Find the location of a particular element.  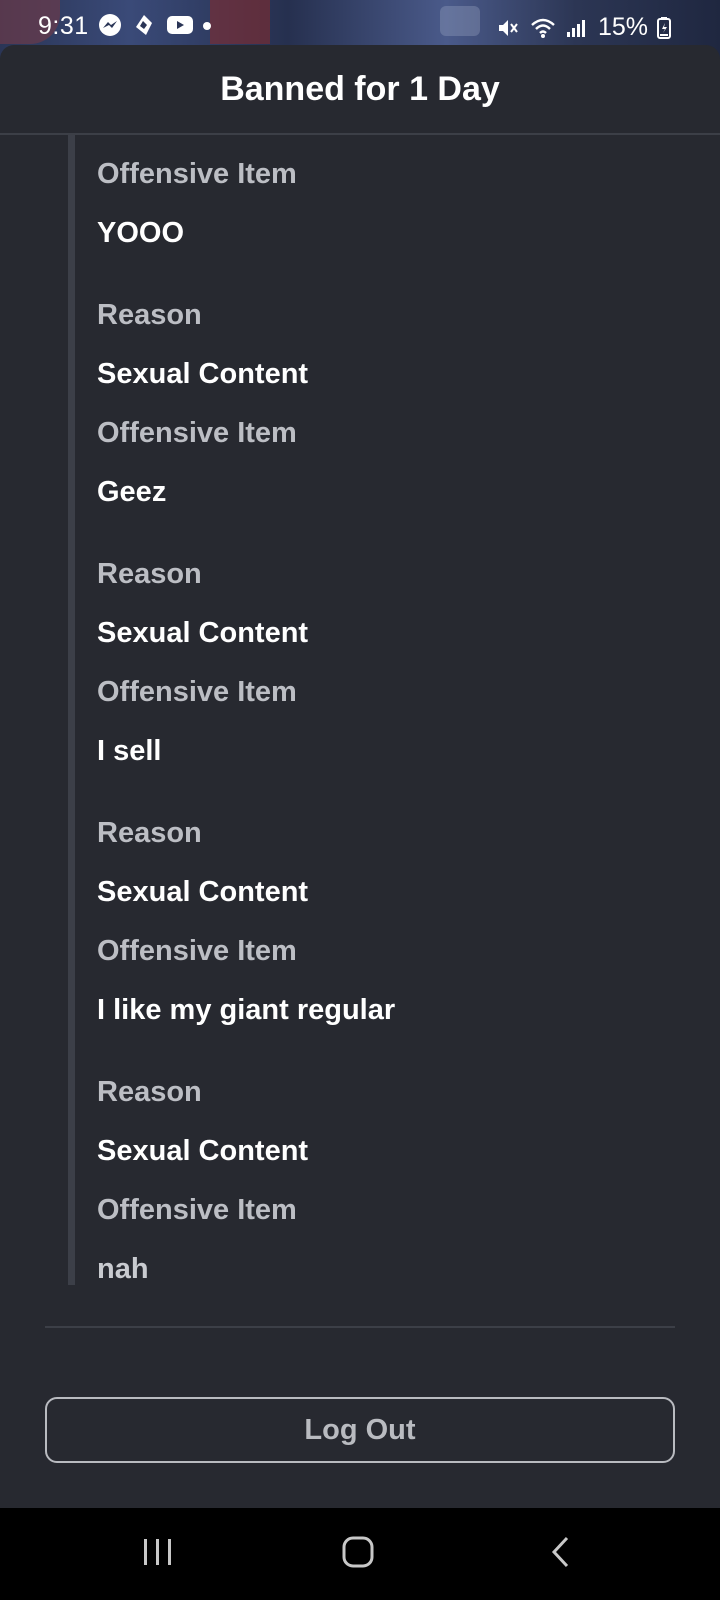

dialog-title: Banned for 1 Day is located at coordinates (360, 88).